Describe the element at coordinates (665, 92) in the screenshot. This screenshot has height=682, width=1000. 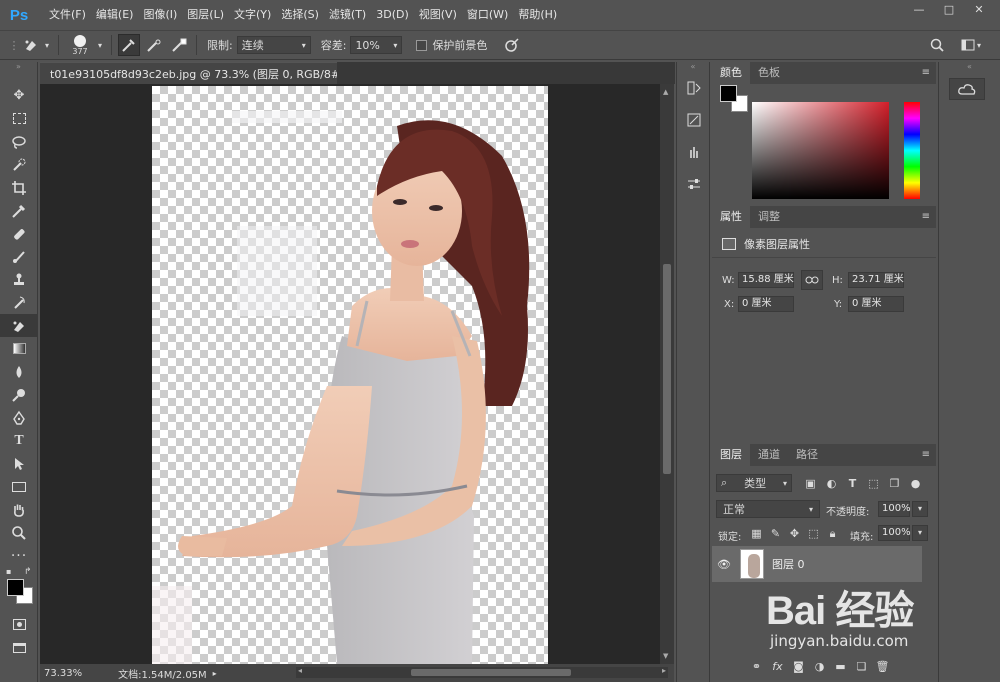
I see `scroll-up-icon: ▲` at that location.